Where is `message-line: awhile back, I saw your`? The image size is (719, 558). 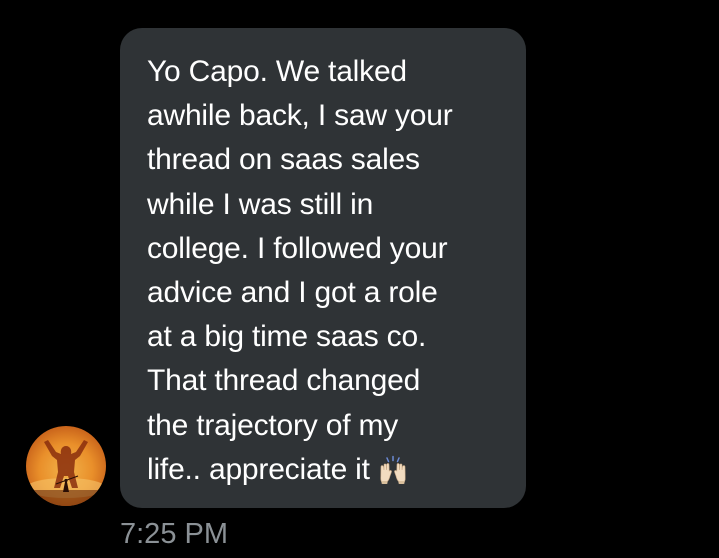 message-line: awhile back, I saw your is located at coordinates (300, 116).